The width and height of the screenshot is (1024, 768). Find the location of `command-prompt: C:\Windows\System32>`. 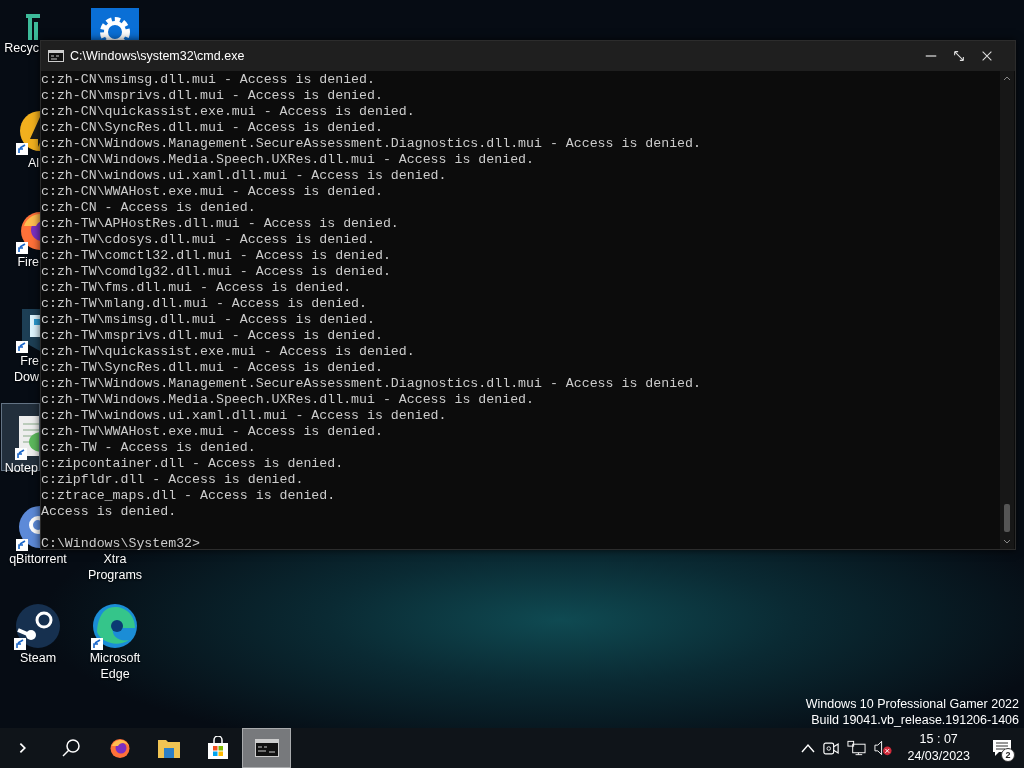

command-prompt: C:\Windows\System32> is located at coordinates (121, 544).